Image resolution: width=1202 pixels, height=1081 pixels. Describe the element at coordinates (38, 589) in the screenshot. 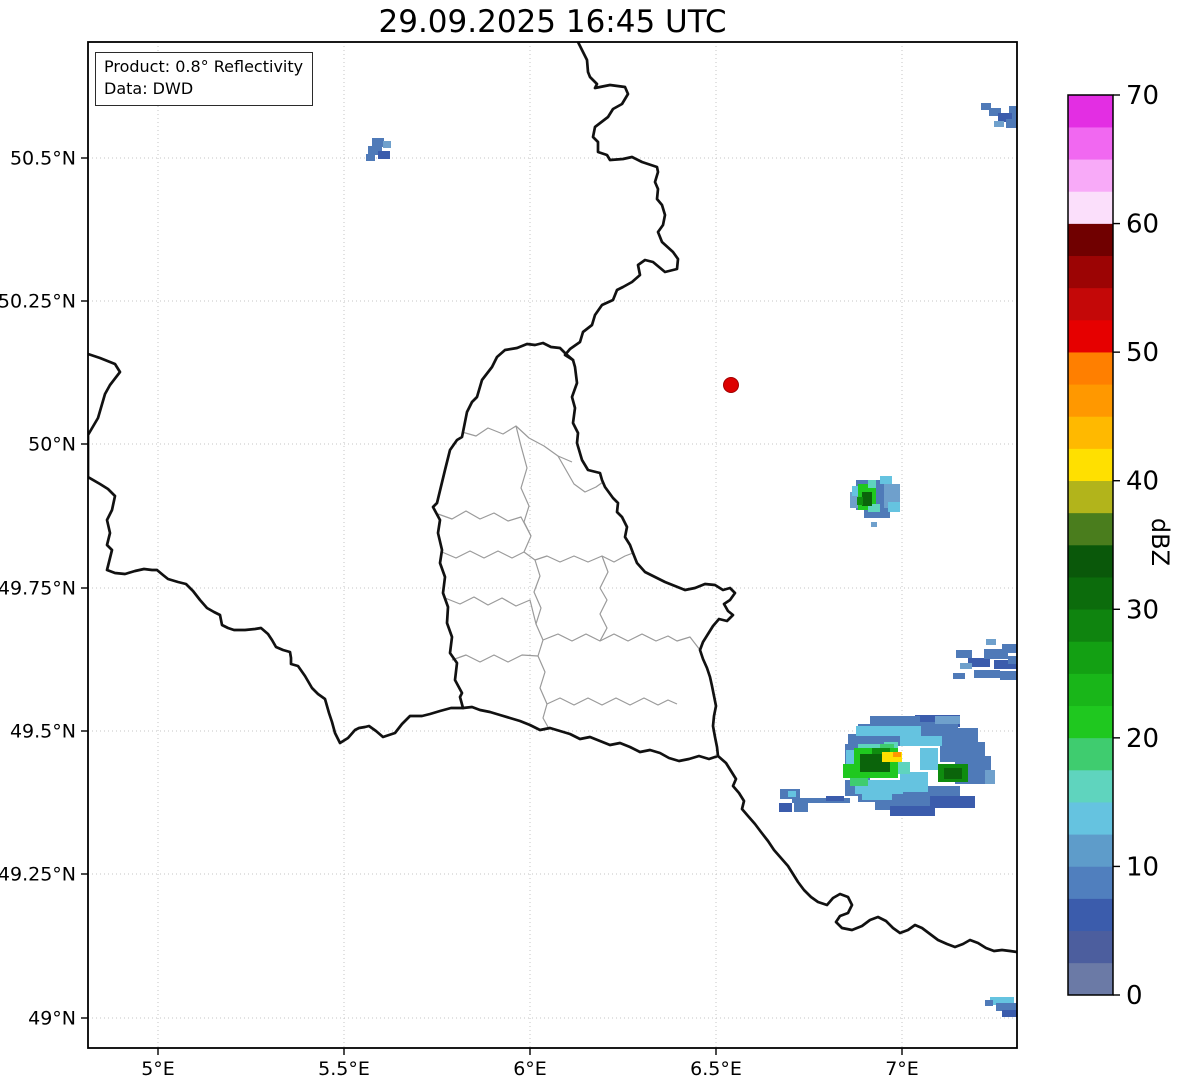

I see `y-tick-label: 49.75°N` at that location.